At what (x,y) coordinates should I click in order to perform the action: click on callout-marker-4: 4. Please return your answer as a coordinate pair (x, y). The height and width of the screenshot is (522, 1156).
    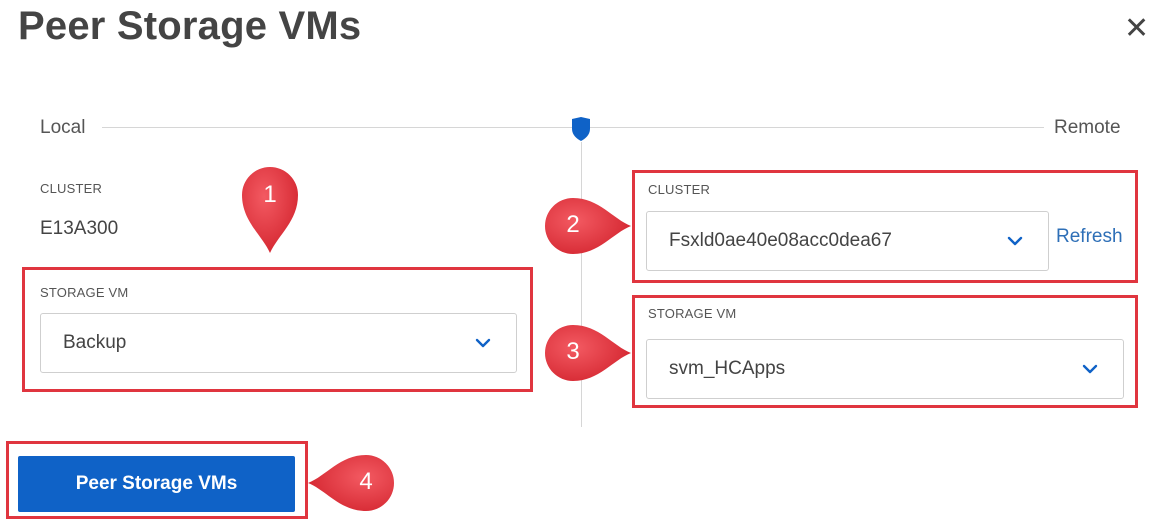
    Looking at the image, I should click on (352, 483).